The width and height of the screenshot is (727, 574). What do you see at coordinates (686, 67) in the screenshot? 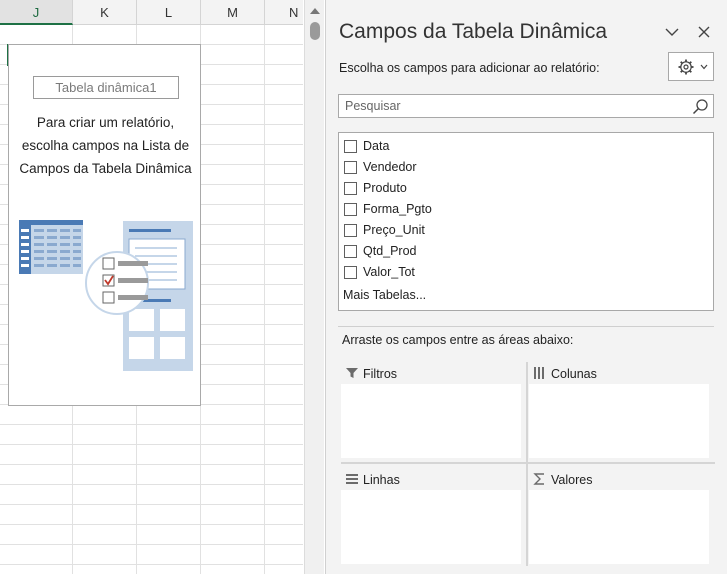
I see `gear-icon` at bounding box center [686, 67].